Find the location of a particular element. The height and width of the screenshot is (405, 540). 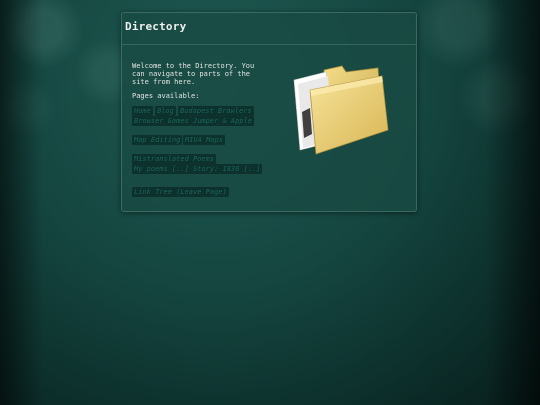

link-story-1830: Story: 1830 [:.] is located at coordinates (227, 169).